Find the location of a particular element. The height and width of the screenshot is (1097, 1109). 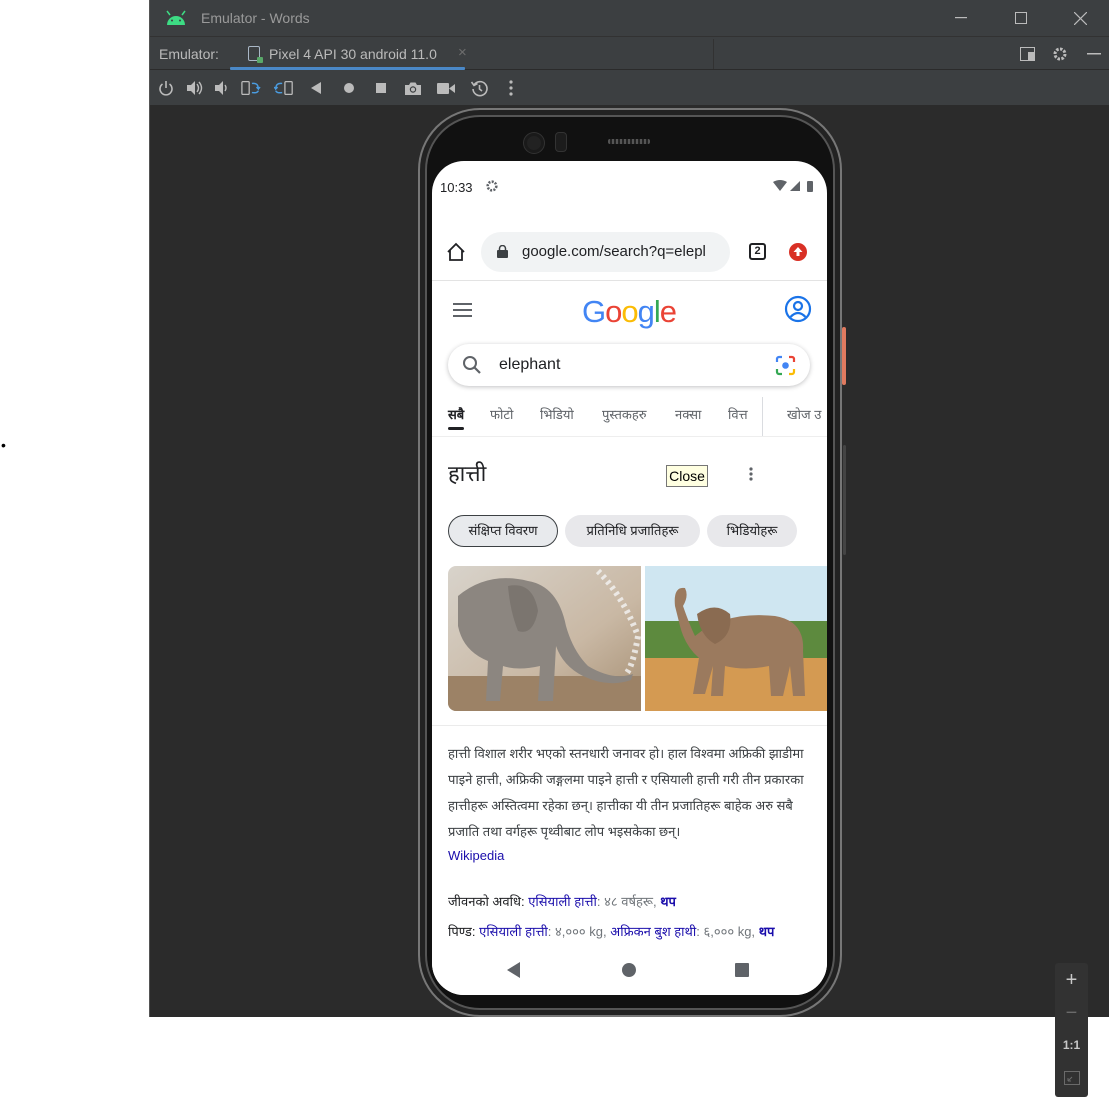

close-window-button is located at coordinates (1080, 18).